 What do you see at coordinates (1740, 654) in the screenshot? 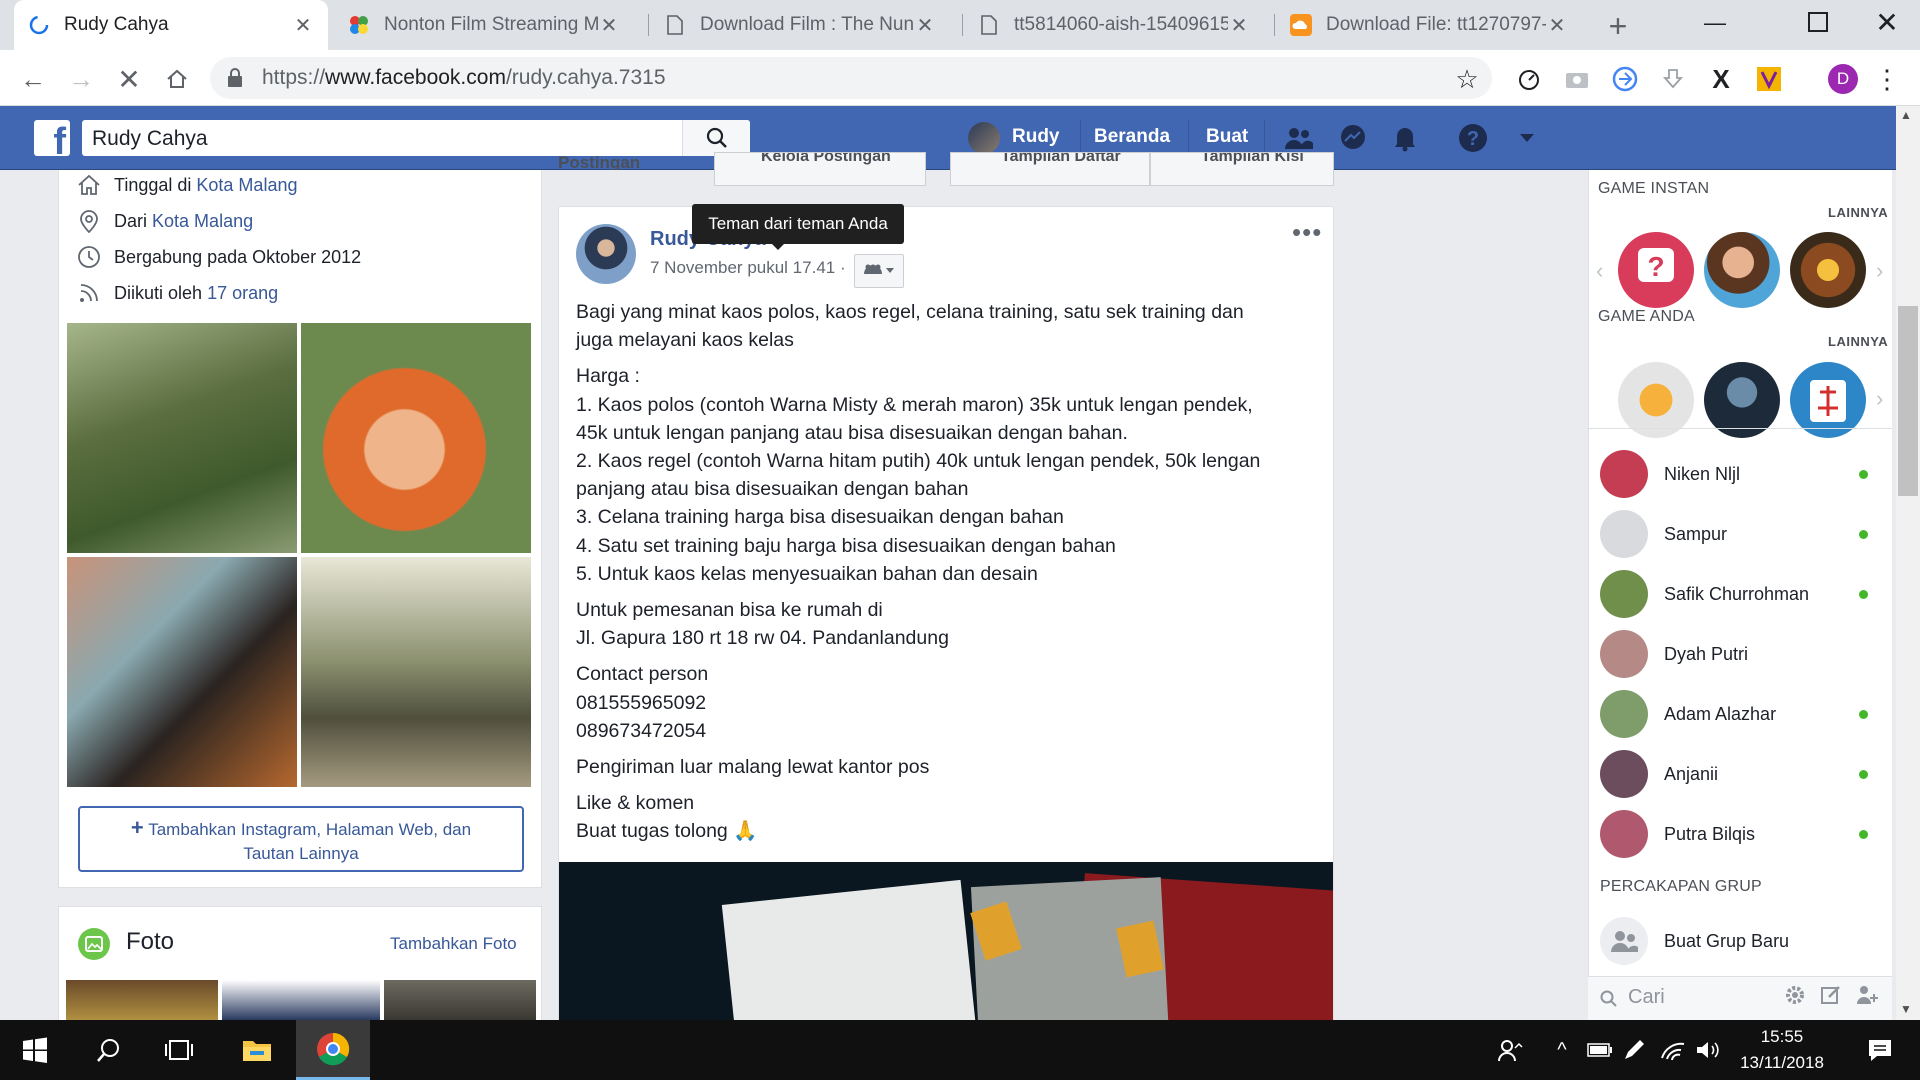
I see `contact-item: Dyah Putri` at bounding box center [1740, 654].